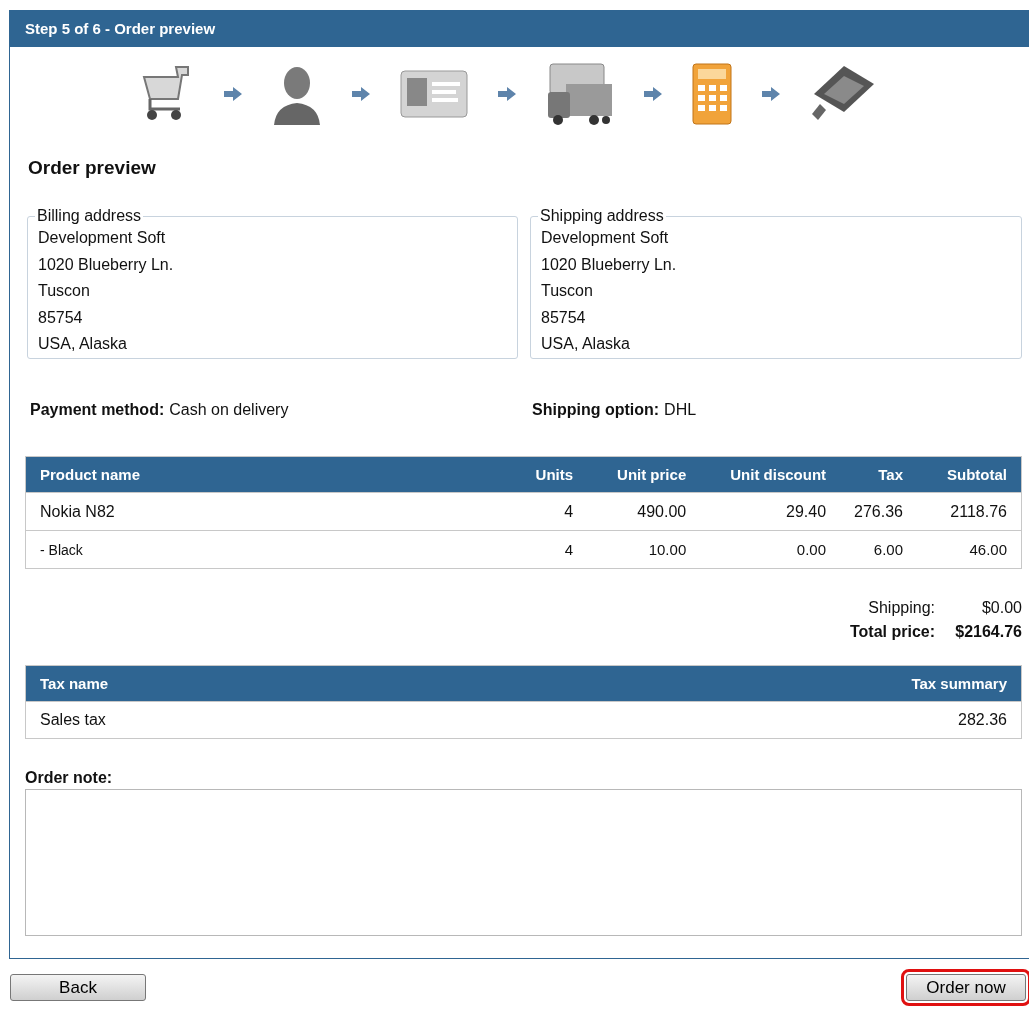  What do you see at coordinates (596, 409) in the screenshot?
I see `option-label: Shipping option:` at bounding box center [596, 409].